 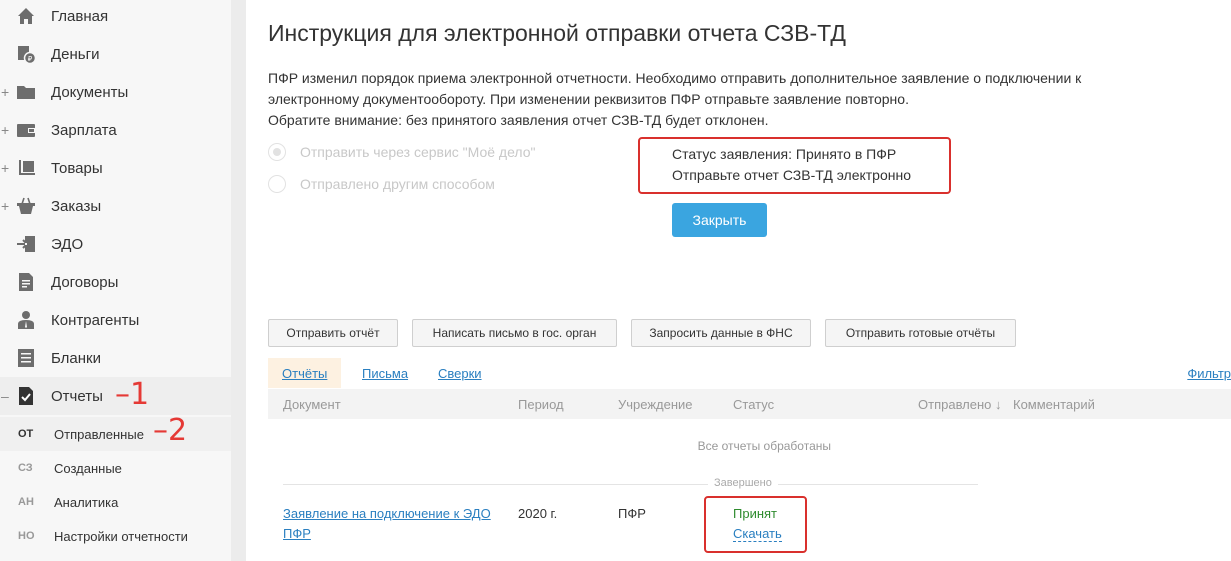 I want to click on all-reports-processed-text: Все отчеты обработаны, so click(x=764, y=446).